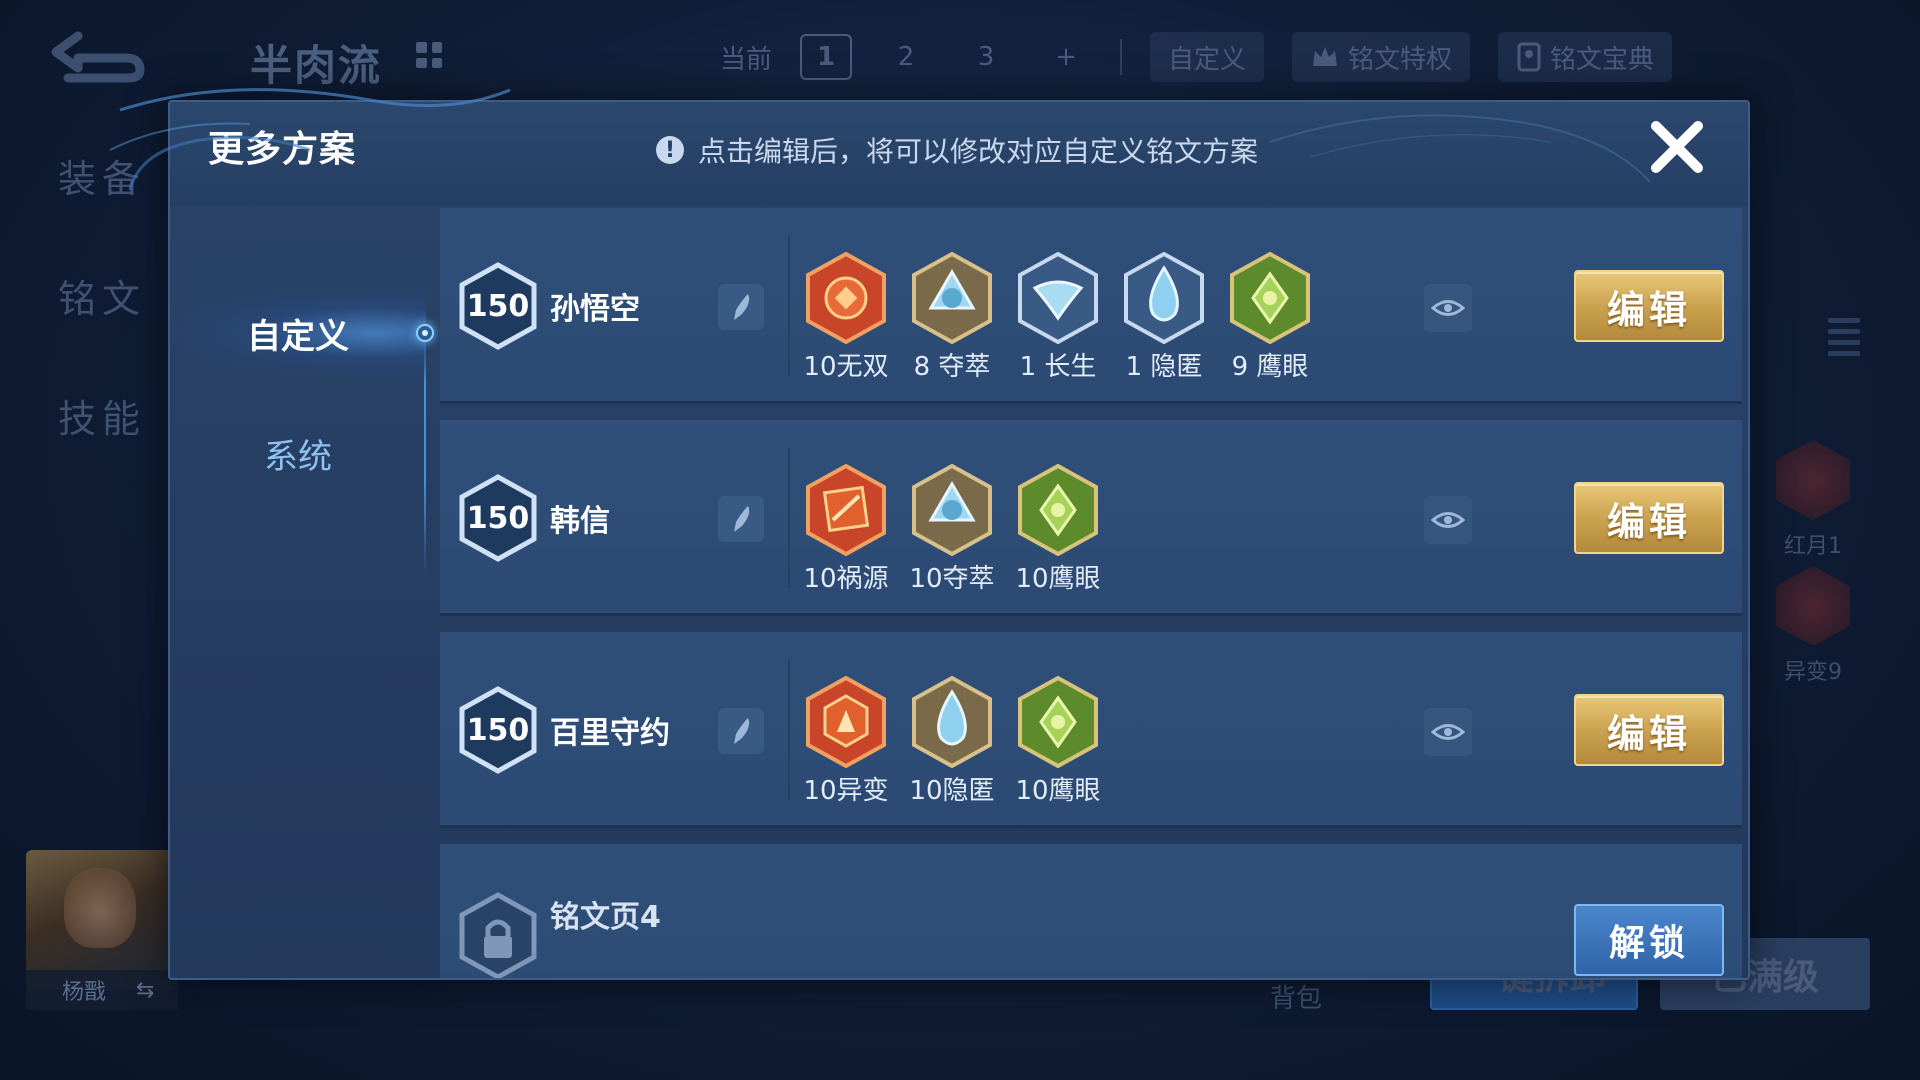 The image size is (1920, 1080). I want to click on side-tab-runes: 铭文, so click(102, 295).